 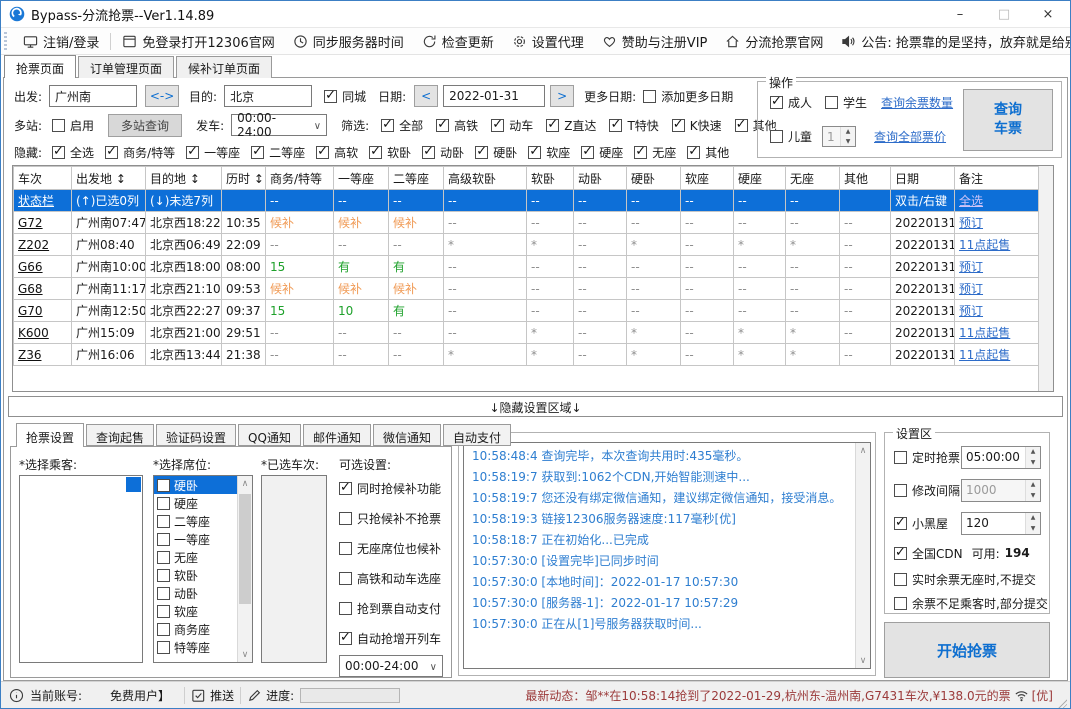 What do you see at coordinates (512, 125) in the screenshot?
I see `train-type-checkbox-3: 动车` at bounding box center [512, 125].